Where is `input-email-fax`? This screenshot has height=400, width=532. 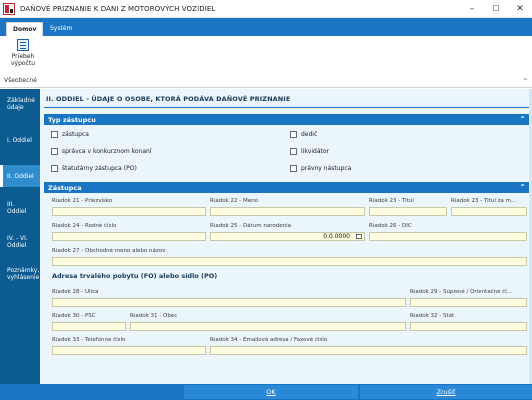 input-email-fax is located at coordinates (368, 350).